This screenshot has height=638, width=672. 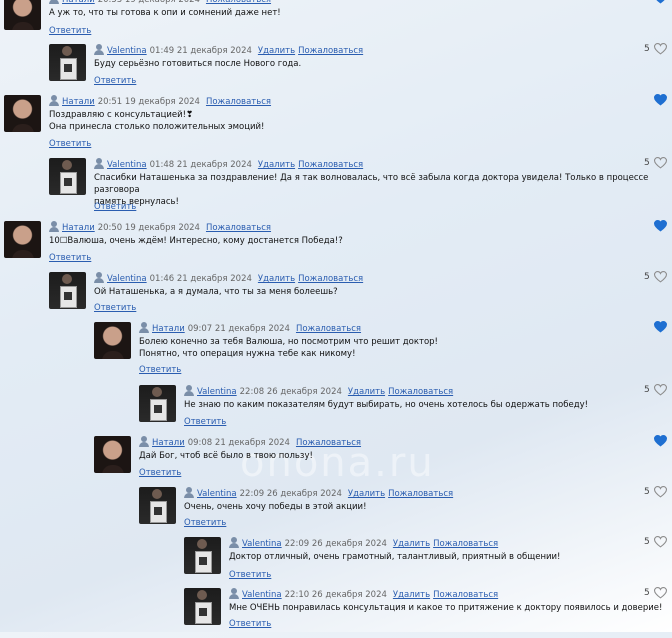 What do you see at coordinates (200, 279) in the screenshot?
I see `comment-date: 01:46 21 декабря 2024` at bounding box center [200, 279].